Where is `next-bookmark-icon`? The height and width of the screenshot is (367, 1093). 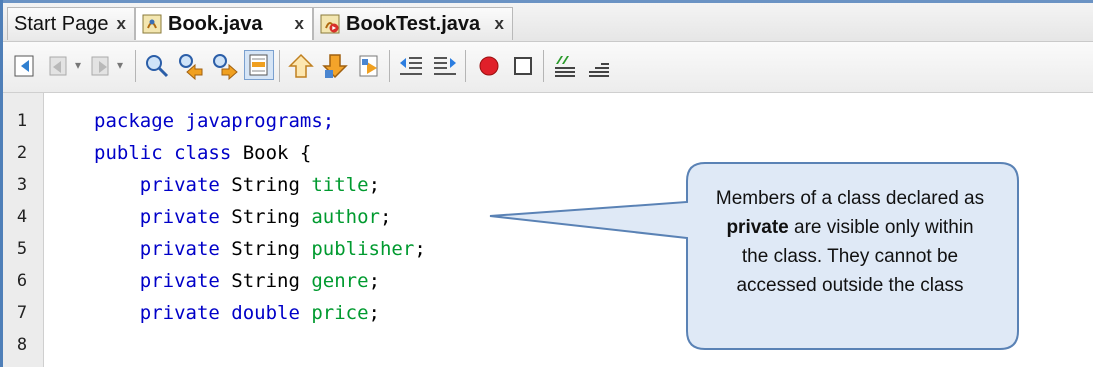 next-bookmark-icon is located at coordinates (335, 66).